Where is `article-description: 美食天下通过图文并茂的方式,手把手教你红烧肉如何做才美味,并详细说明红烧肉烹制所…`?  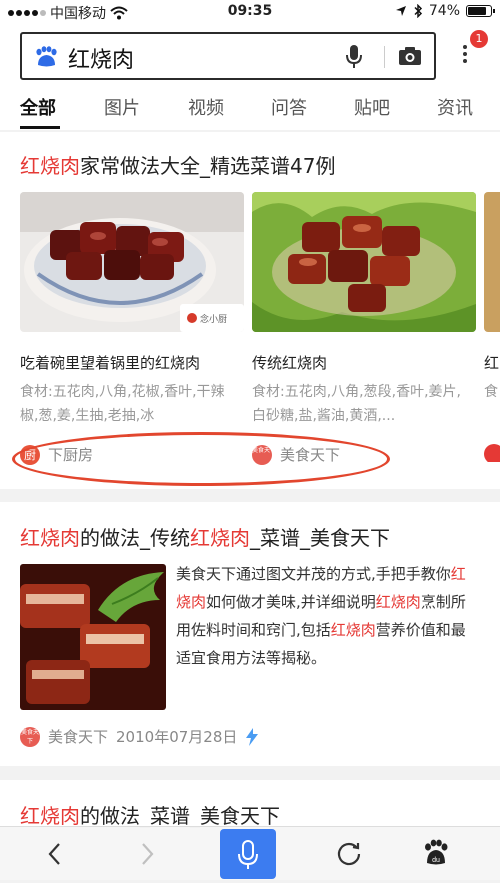 article-description: 美食天下通过图文并茂的方式,手把手教你红烧肉如何做才美味,并详细说明红烧肉烹制所… is located at coordinates (326, 616).